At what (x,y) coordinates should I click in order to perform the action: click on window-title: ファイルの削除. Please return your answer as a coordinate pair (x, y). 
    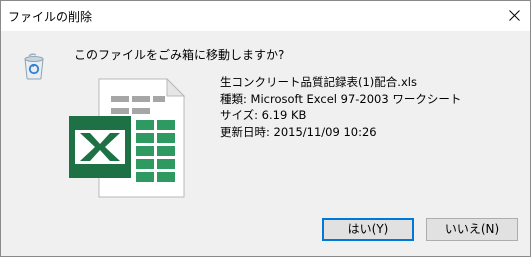
    Looking at the image, I should click on (50, 17).